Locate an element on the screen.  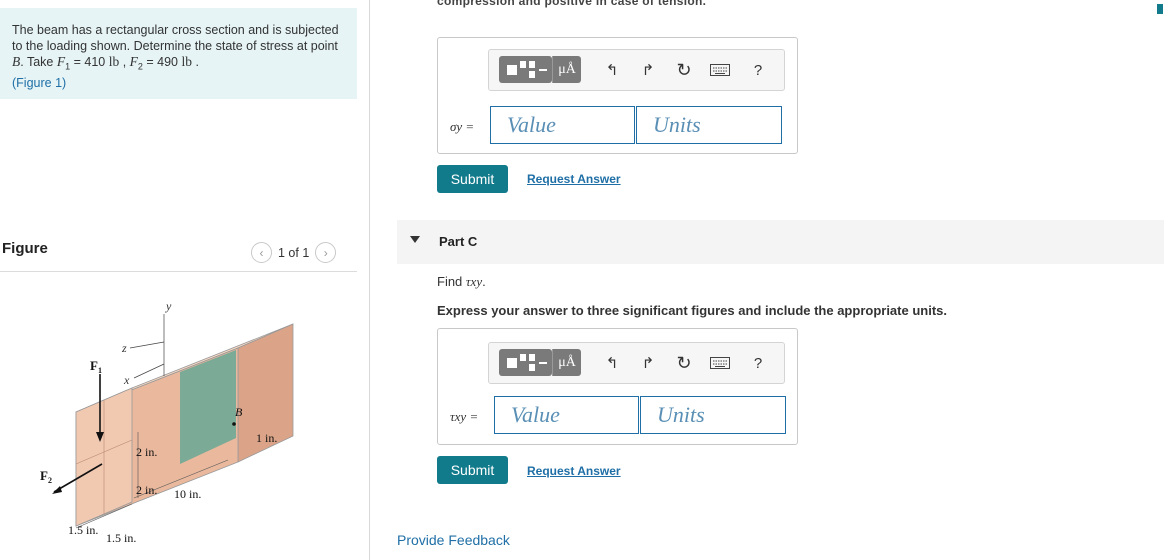
partb-toolbar: μÅ ↰ ↱ ↻ ? is located at coordinates (636, 70).